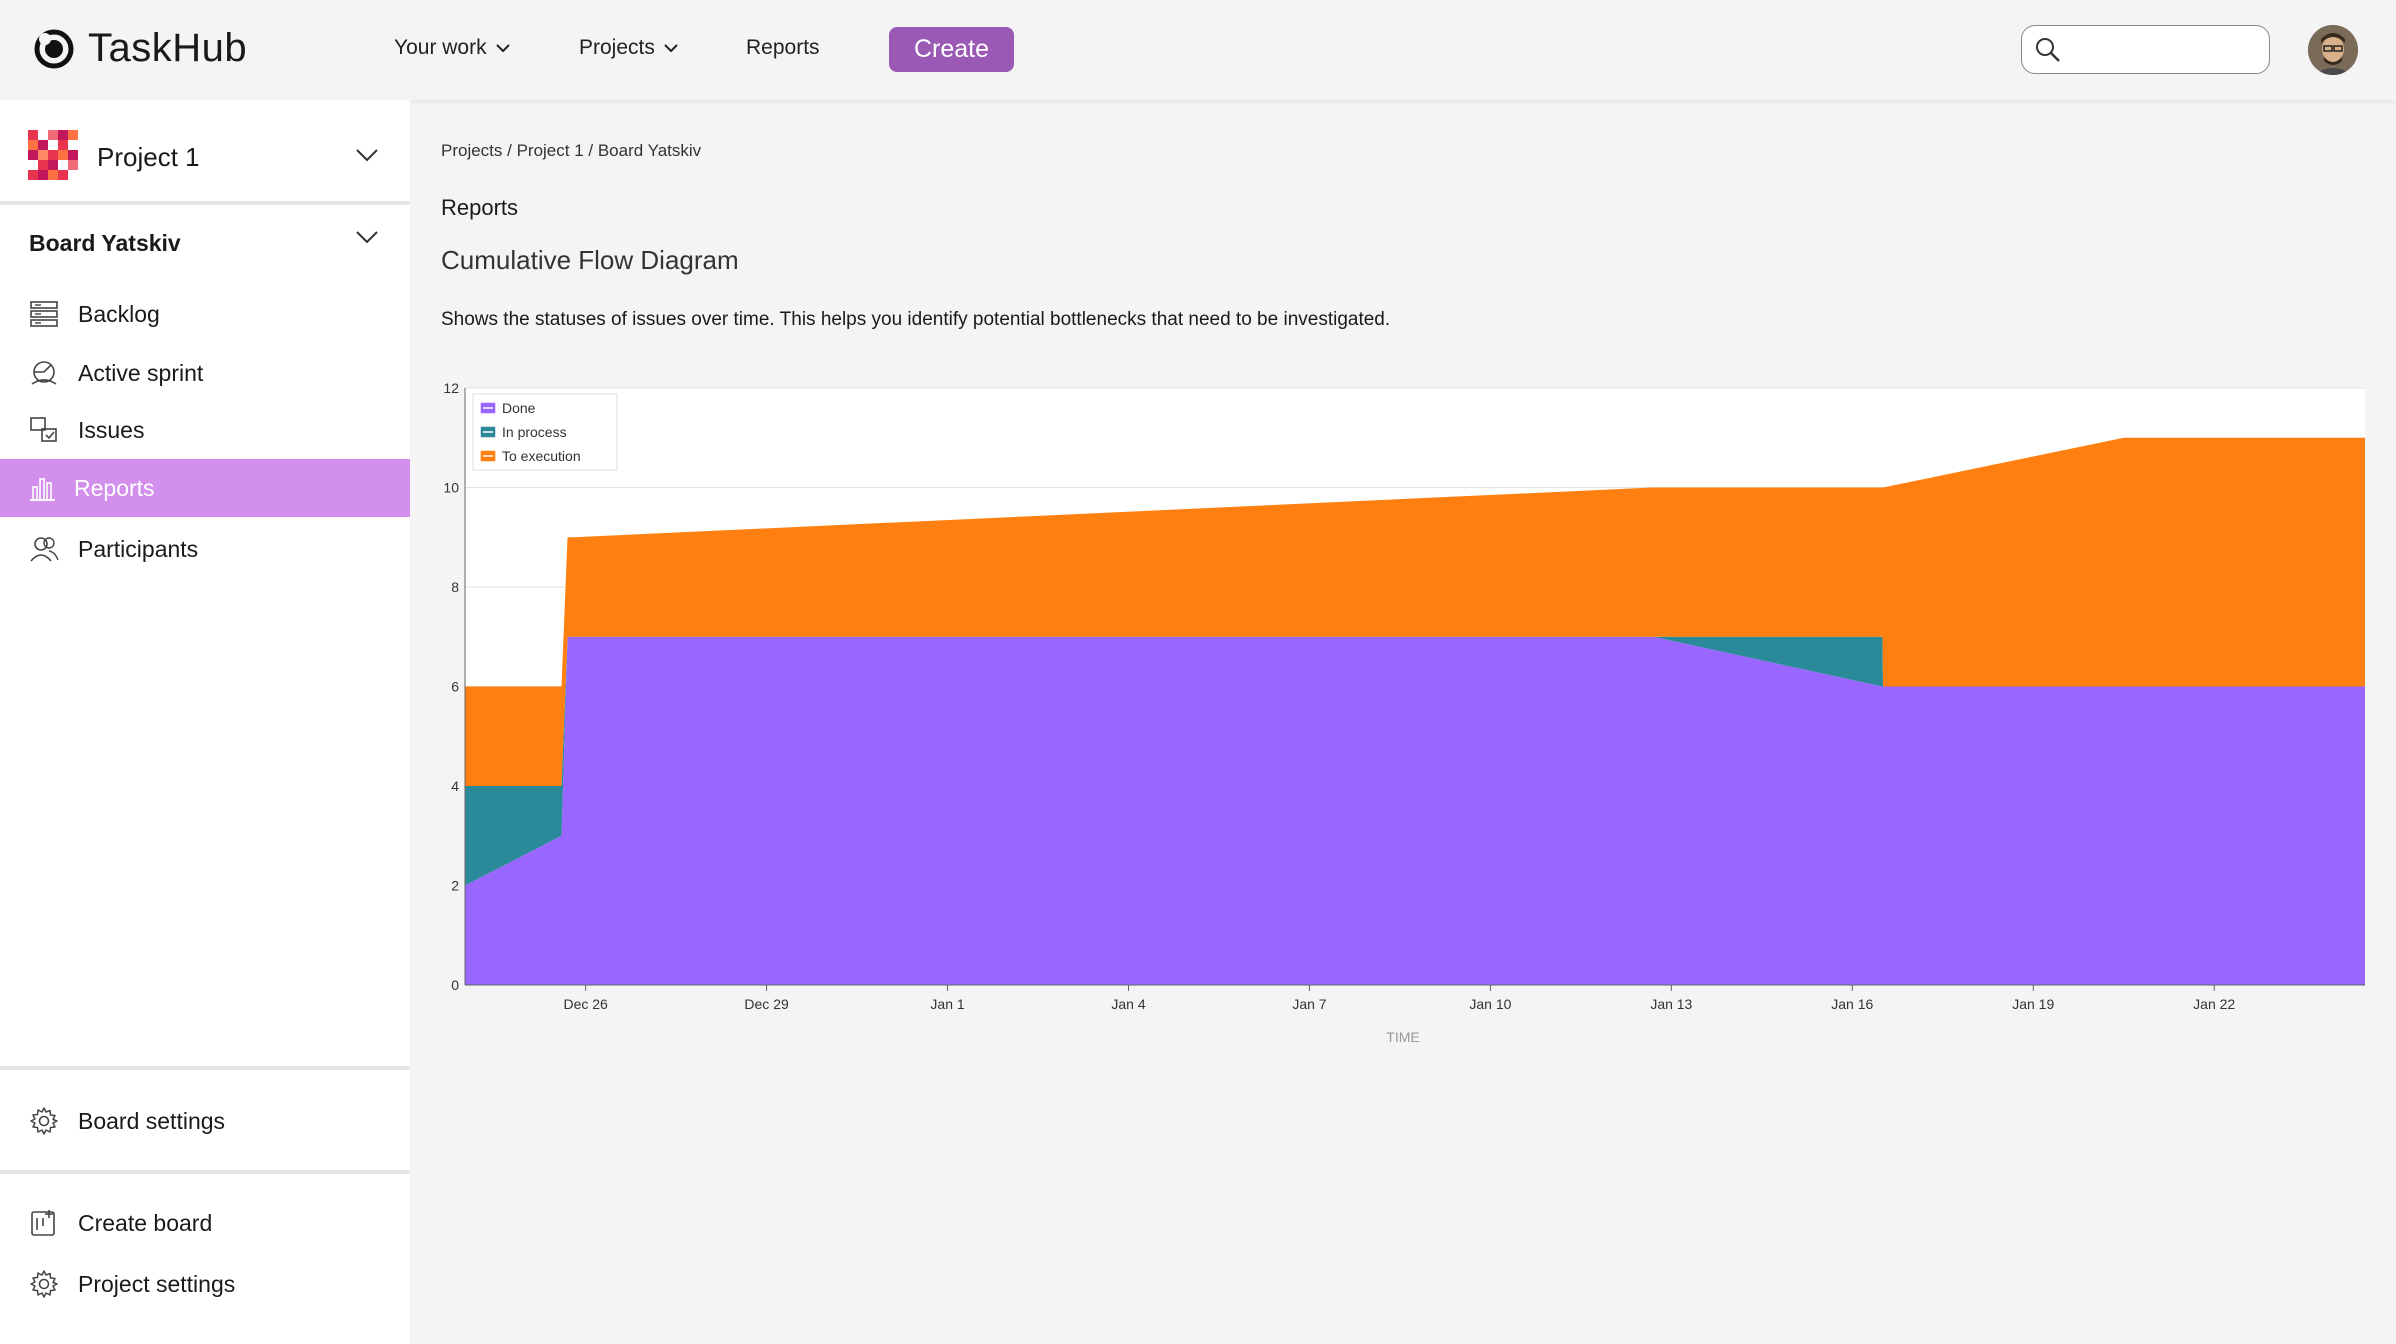 Image resolution: width=2396 pixels, height=1344 pixels. Describe the element at coordinates (119, 313) in the screenshot. I see `sidebar-item-label: Backlog` at that location.